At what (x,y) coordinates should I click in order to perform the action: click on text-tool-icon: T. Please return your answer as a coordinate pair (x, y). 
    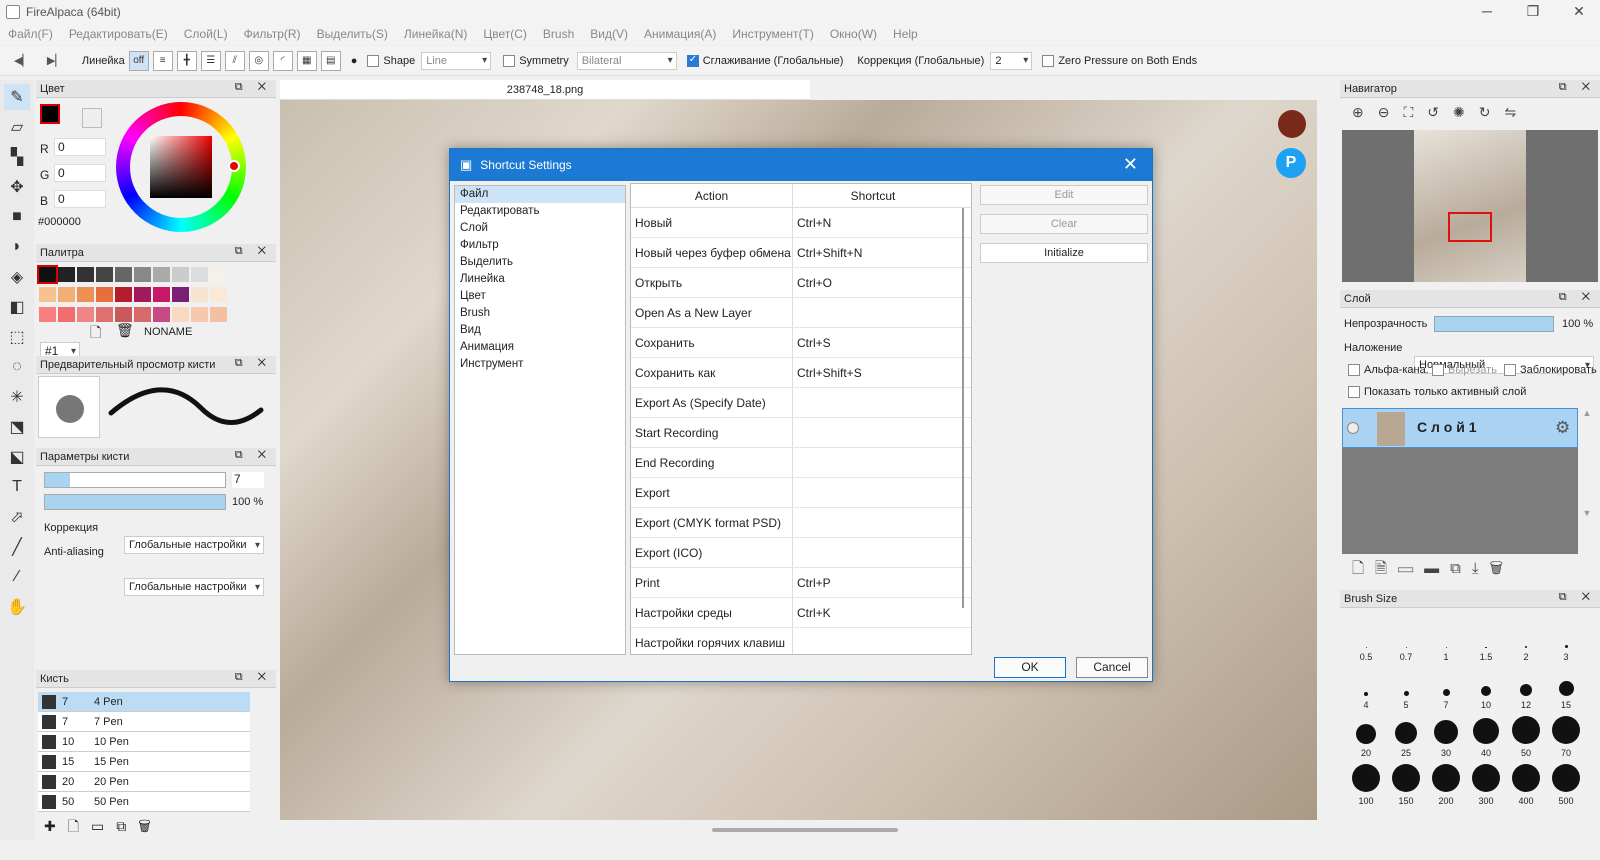
    Looking at the image, I should click on (17, 487).